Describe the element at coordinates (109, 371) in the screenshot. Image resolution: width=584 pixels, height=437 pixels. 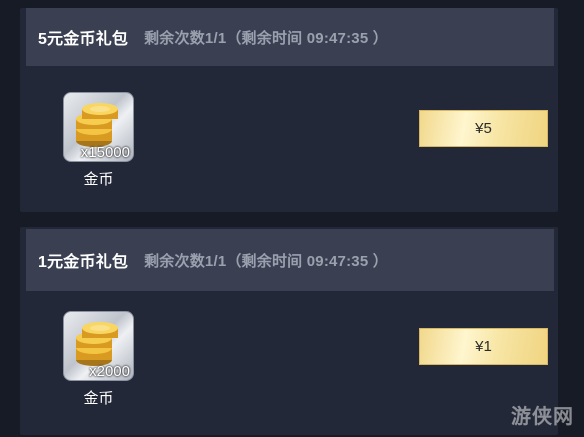
I see `item-quantity: x2000` at that location.